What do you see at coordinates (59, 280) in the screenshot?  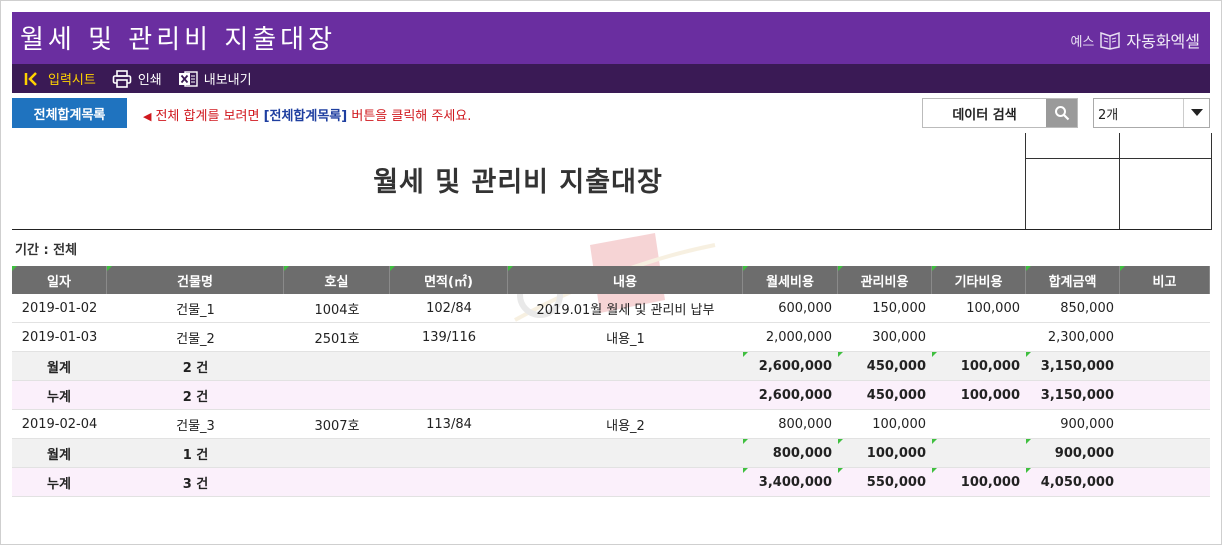 I see `header-date: 일자` at bounding box center [59, 280].